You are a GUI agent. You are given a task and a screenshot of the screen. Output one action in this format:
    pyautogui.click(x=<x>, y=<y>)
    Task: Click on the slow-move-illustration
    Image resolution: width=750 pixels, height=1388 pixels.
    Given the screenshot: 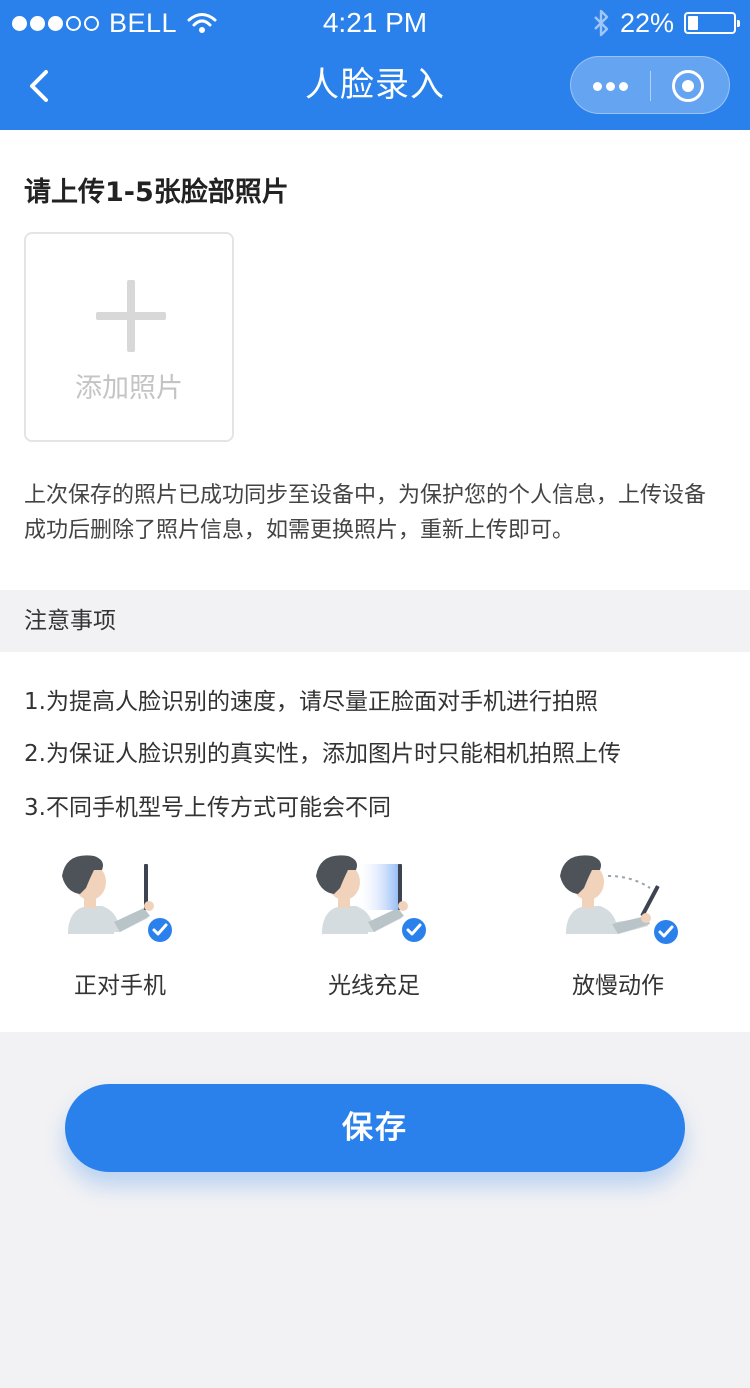 What is the action you would take?
    pyautogui.click(x=620, y=900)
    